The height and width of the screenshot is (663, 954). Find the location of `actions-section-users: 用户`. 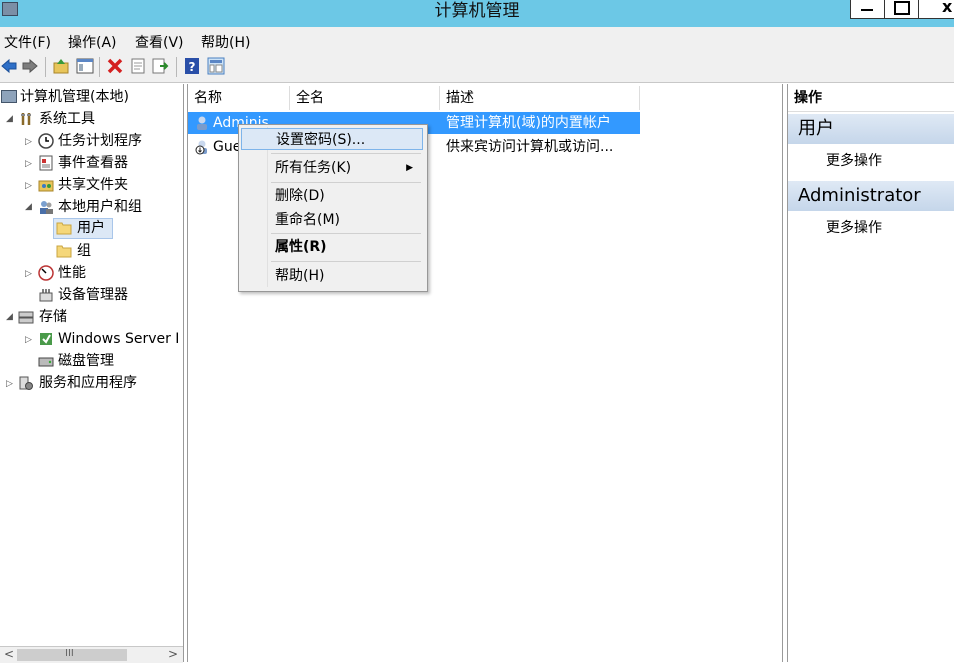

actions-section-users: 用户 is located at coordinates (871, 129).